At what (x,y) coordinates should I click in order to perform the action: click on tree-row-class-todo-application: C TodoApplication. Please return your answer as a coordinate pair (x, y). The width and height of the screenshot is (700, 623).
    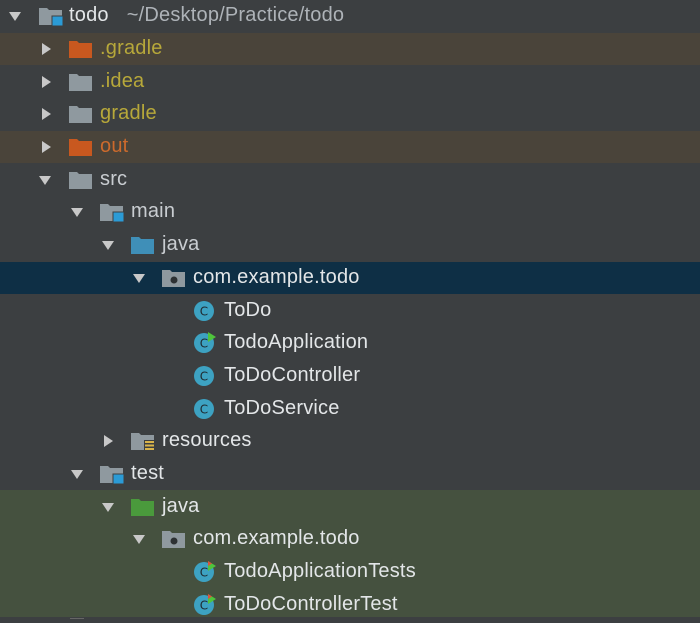
    Looking at the image, I should click on (350, 343).